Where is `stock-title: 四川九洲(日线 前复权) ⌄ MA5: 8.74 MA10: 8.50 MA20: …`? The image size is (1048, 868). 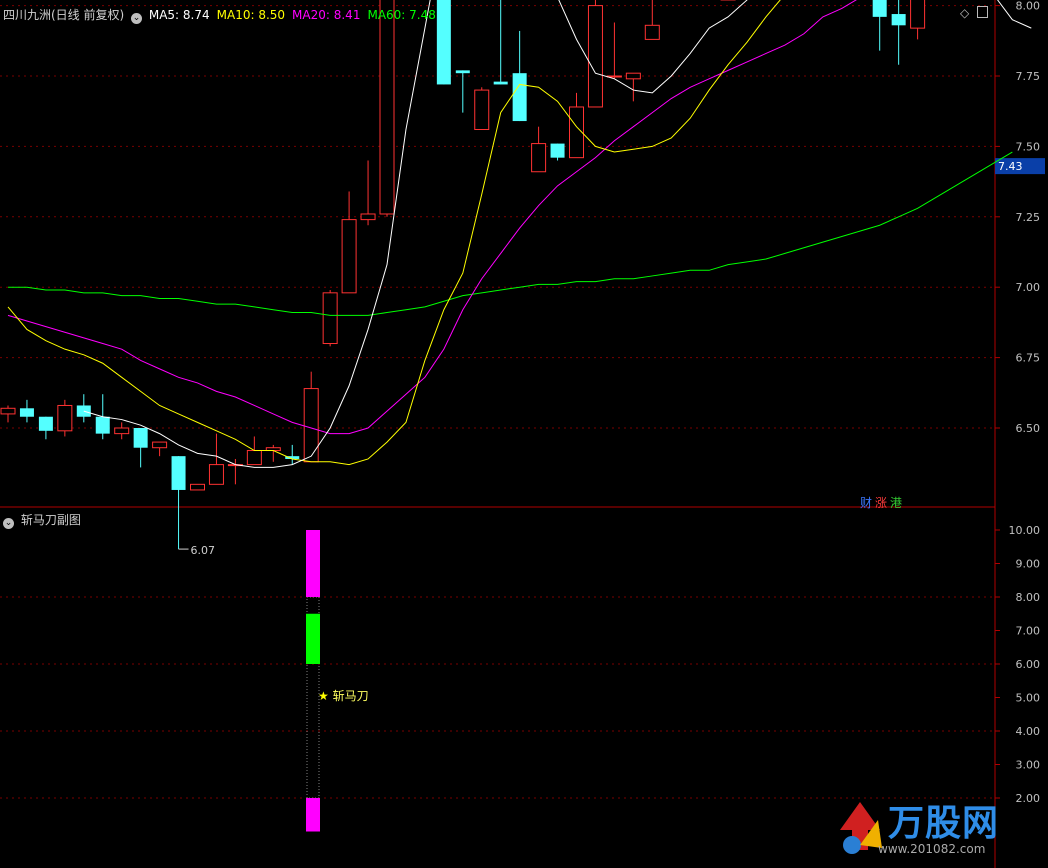
stock-title: 四川九洲(日线 前复权) ⌄ MA5: 8.74 MA10: 8.50 MA20: … is located at coordinates (223, 15).